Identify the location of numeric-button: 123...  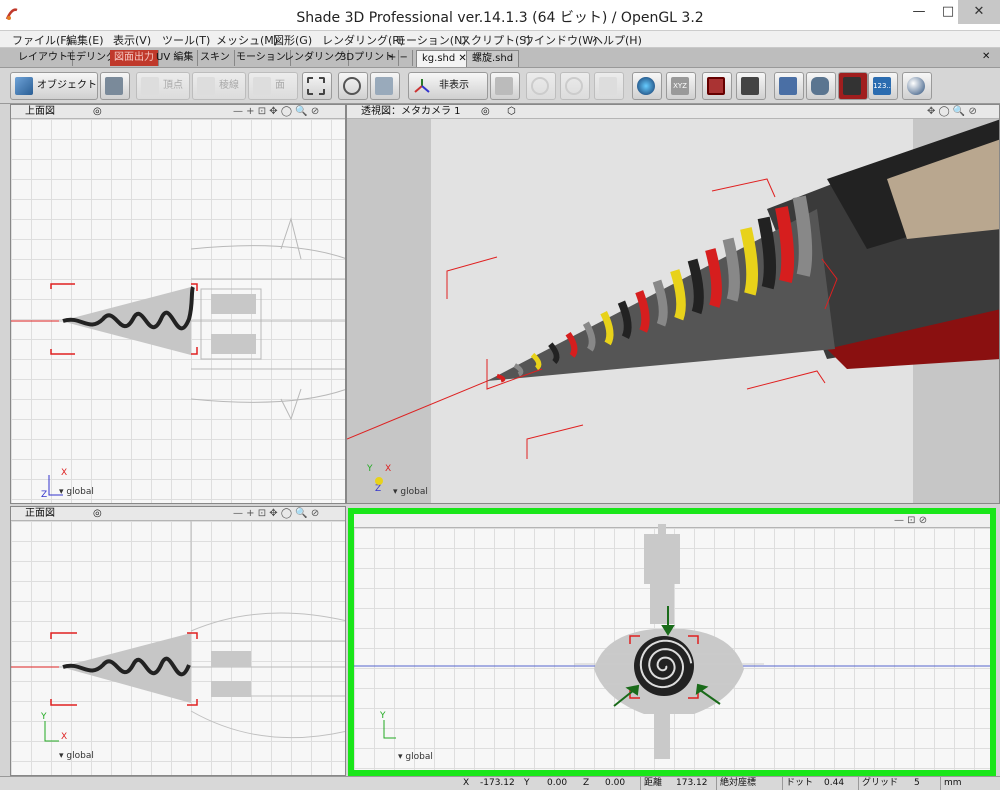
(883, 86).